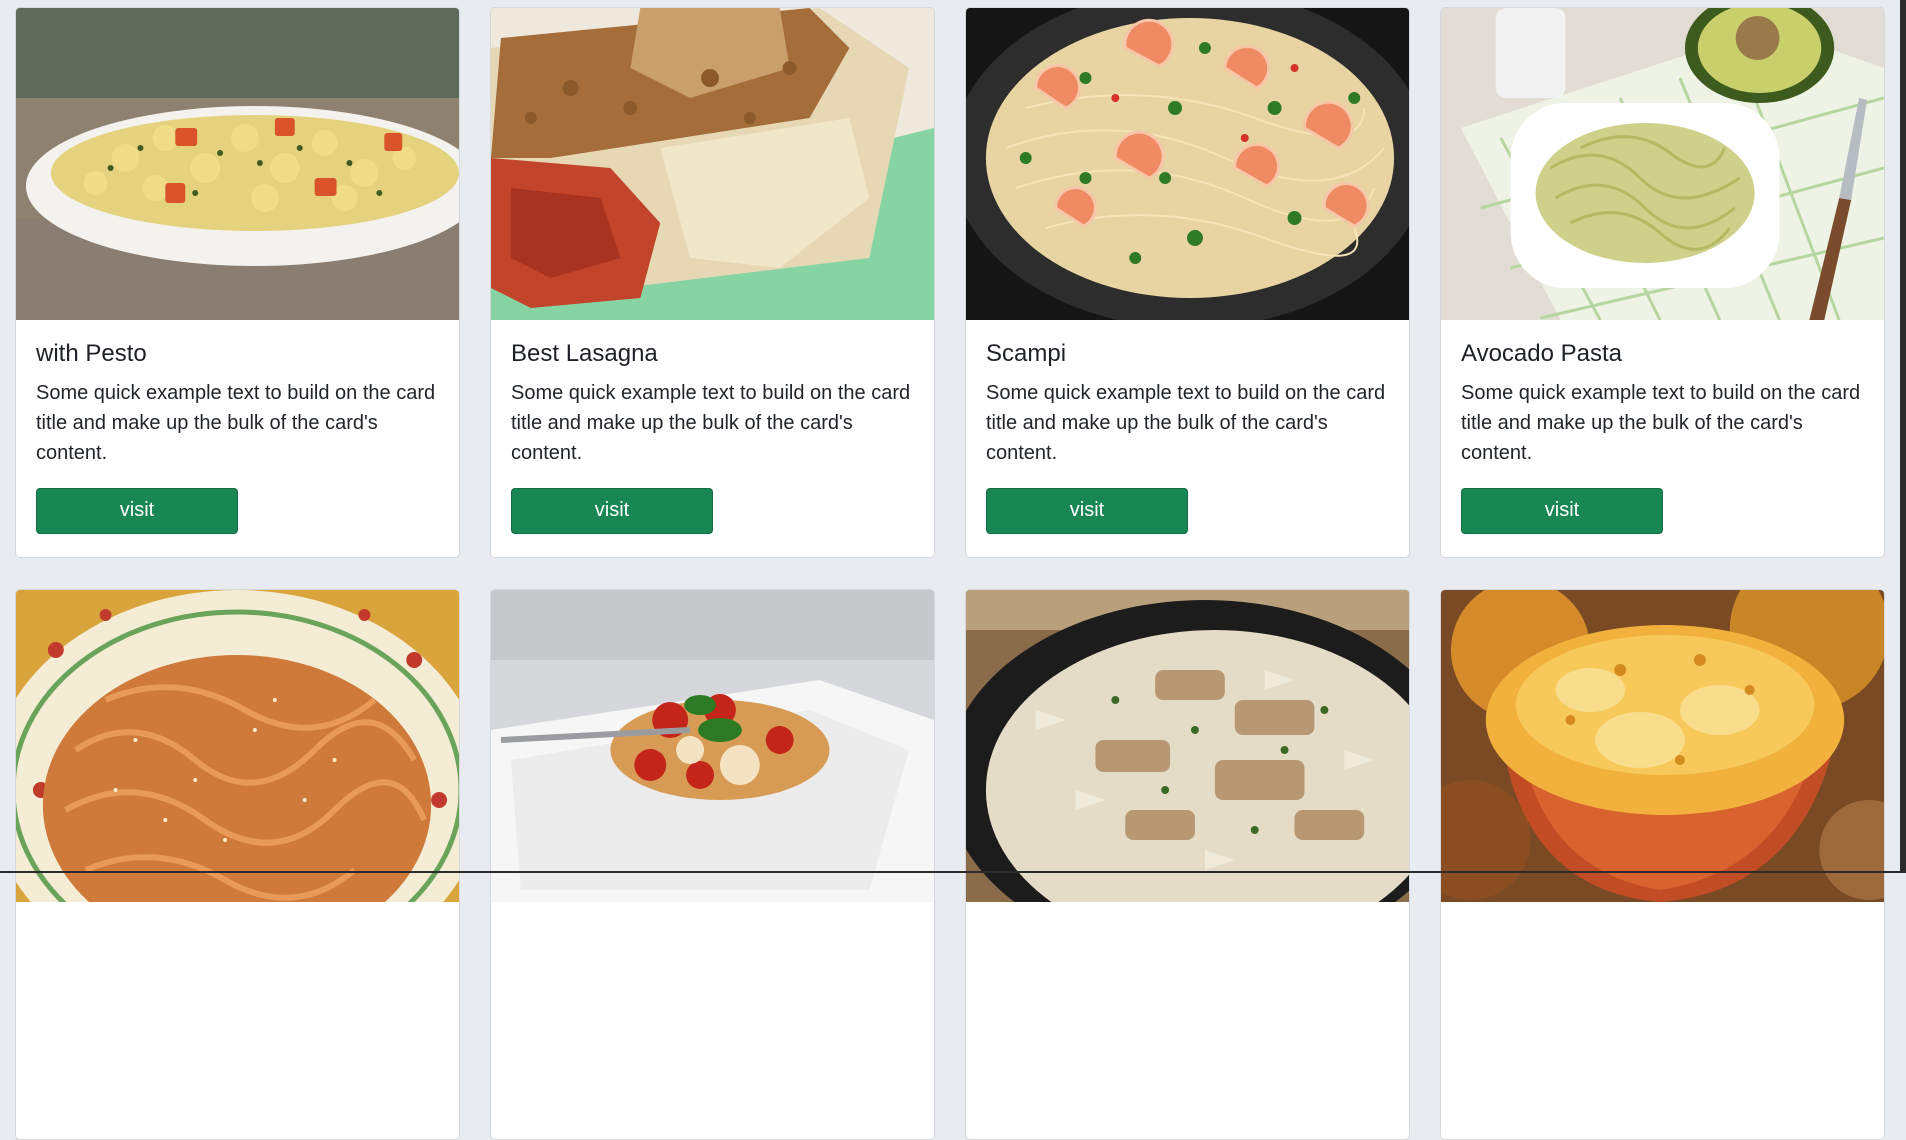  I want to click on card-image-mac-cheese-cup, so click(1662, 746).